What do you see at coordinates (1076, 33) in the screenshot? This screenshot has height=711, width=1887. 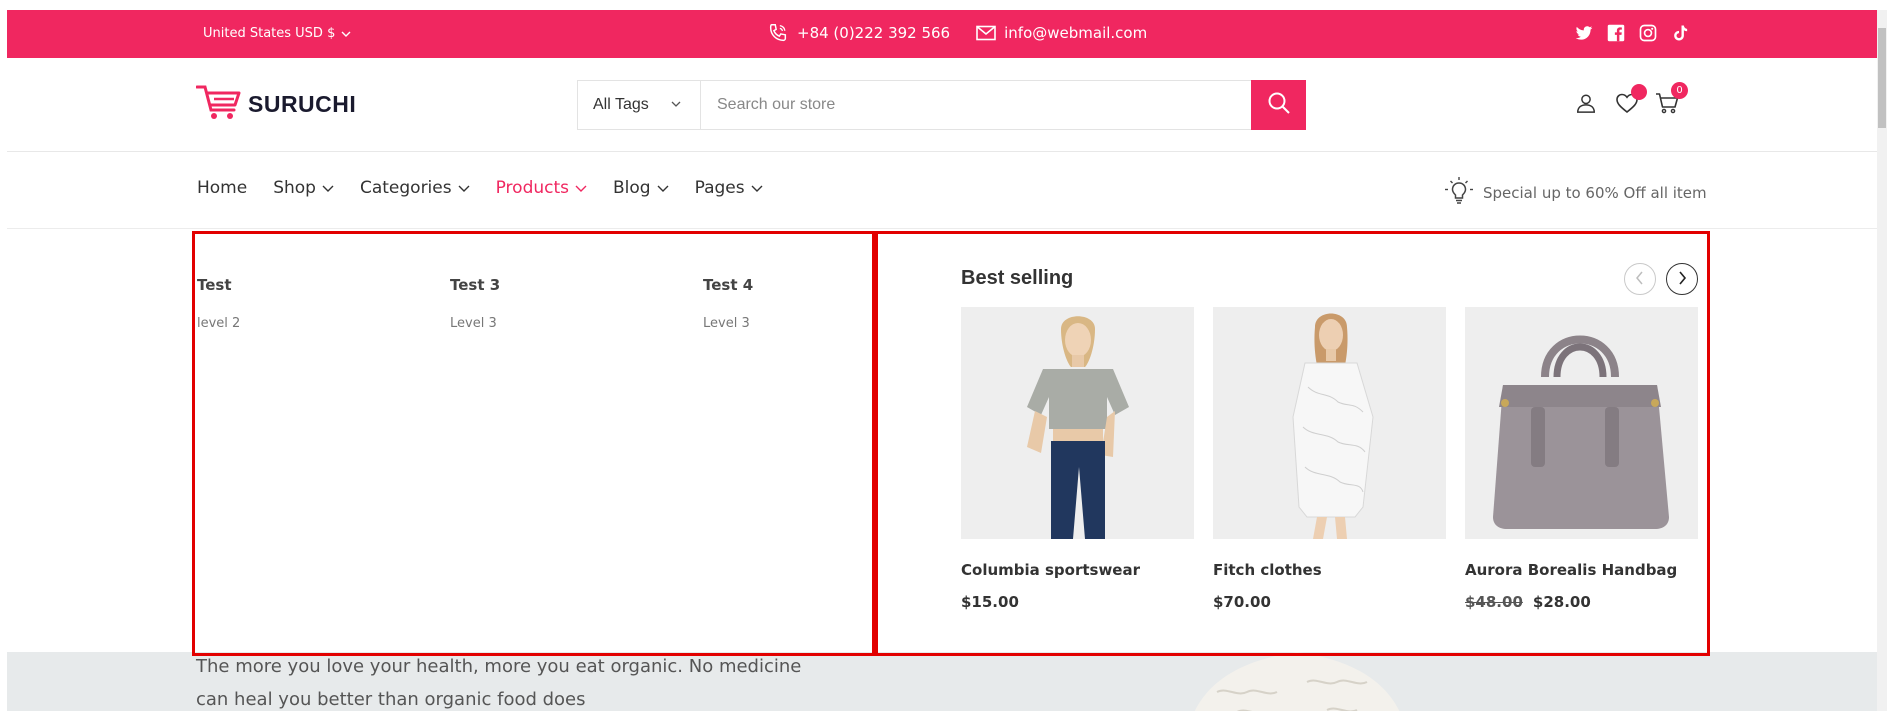 I see `email-address: info@webmail.com` at bounding box center [1076, 33].